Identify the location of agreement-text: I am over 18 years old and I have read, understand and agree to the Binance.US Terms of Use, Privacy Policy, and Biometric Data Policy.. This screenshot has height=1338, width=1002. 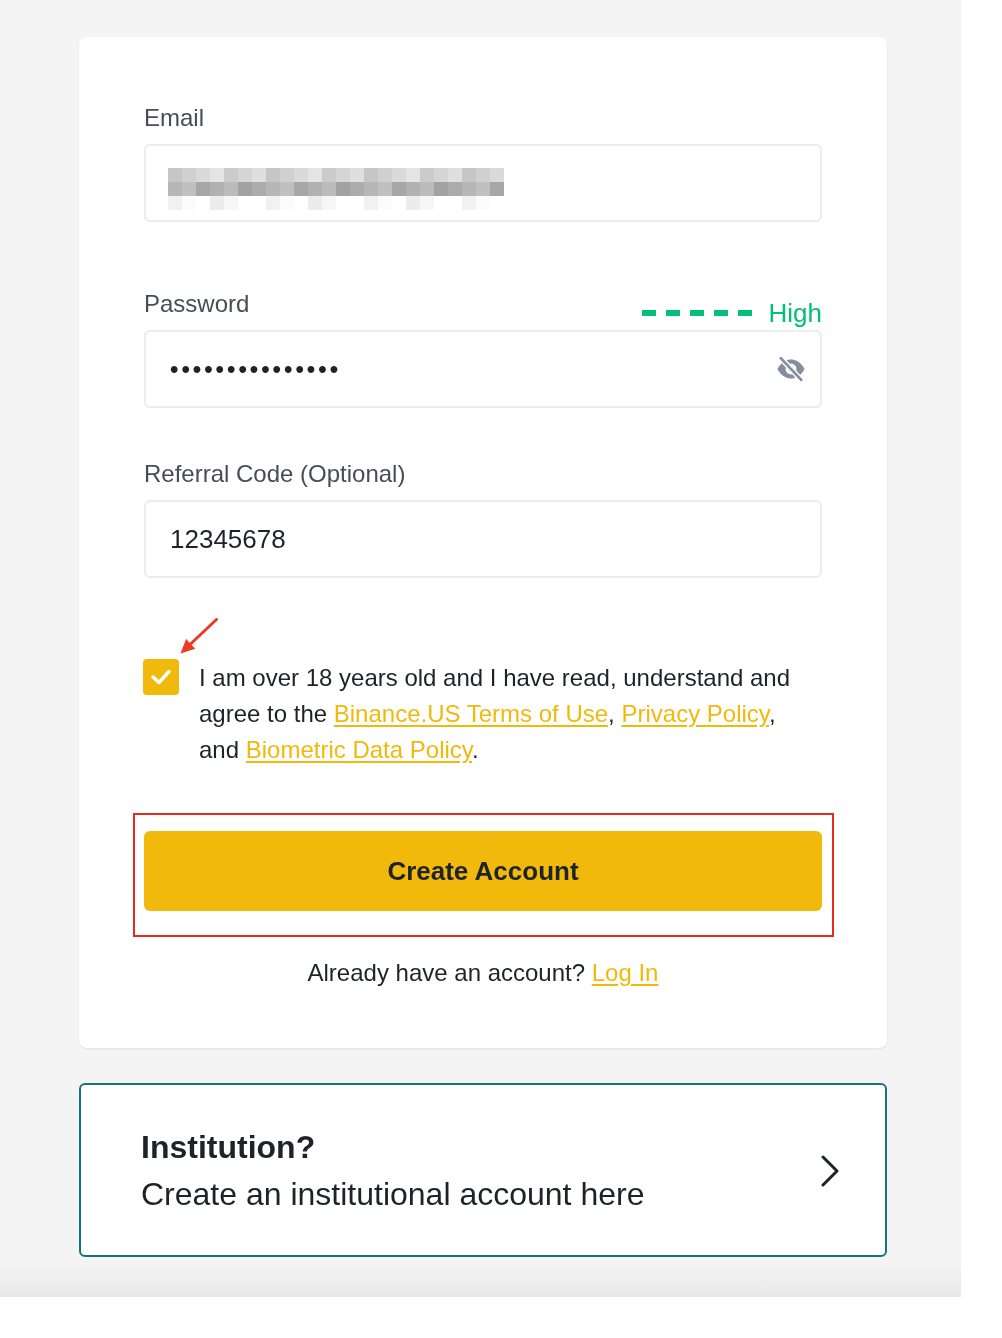
(495, 714).